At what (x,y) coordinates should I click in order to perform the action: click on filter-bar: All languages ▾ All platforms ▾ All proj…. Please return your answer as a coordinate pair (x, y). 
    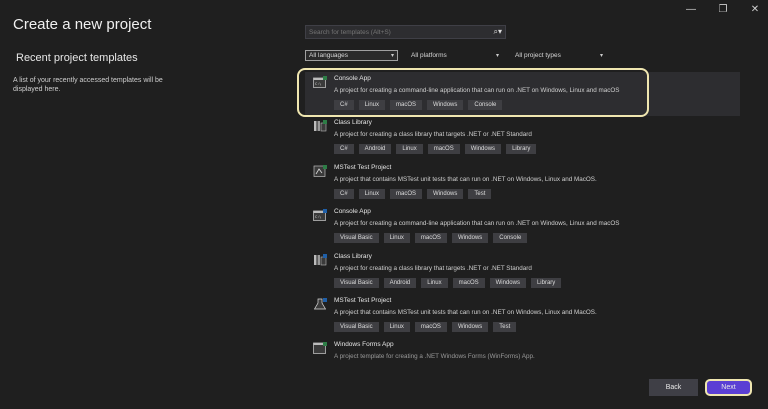
    Looking at the image, I should click on (455, 55).